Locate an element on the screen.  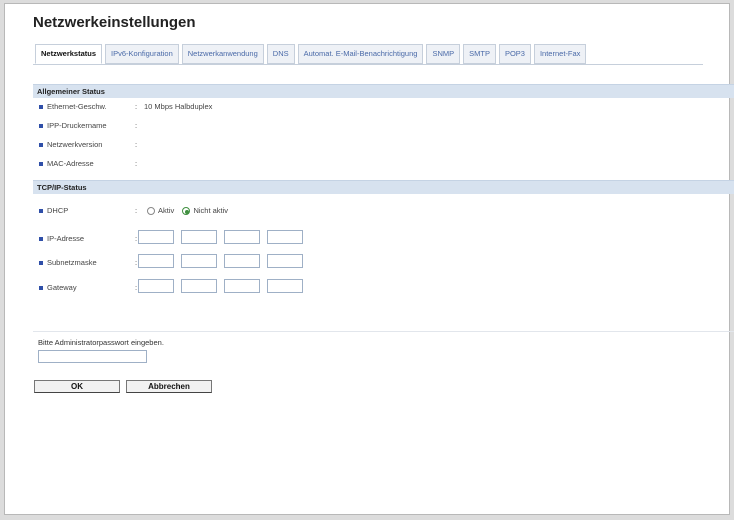
row-ipp-printer-name: IPP-Druckername : is located at coordinates (88, 126).